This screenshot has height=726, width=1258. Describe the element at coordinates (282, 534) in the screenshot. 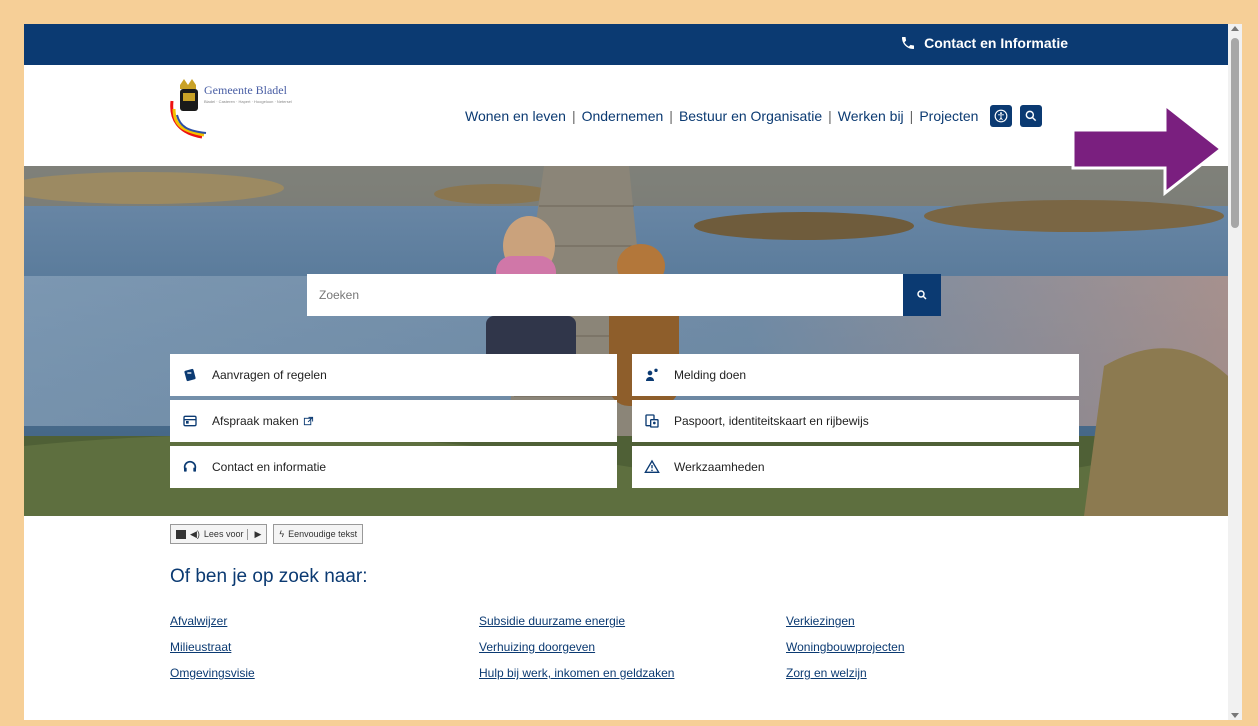

I see `lightning-icon: ϟ` at that location.